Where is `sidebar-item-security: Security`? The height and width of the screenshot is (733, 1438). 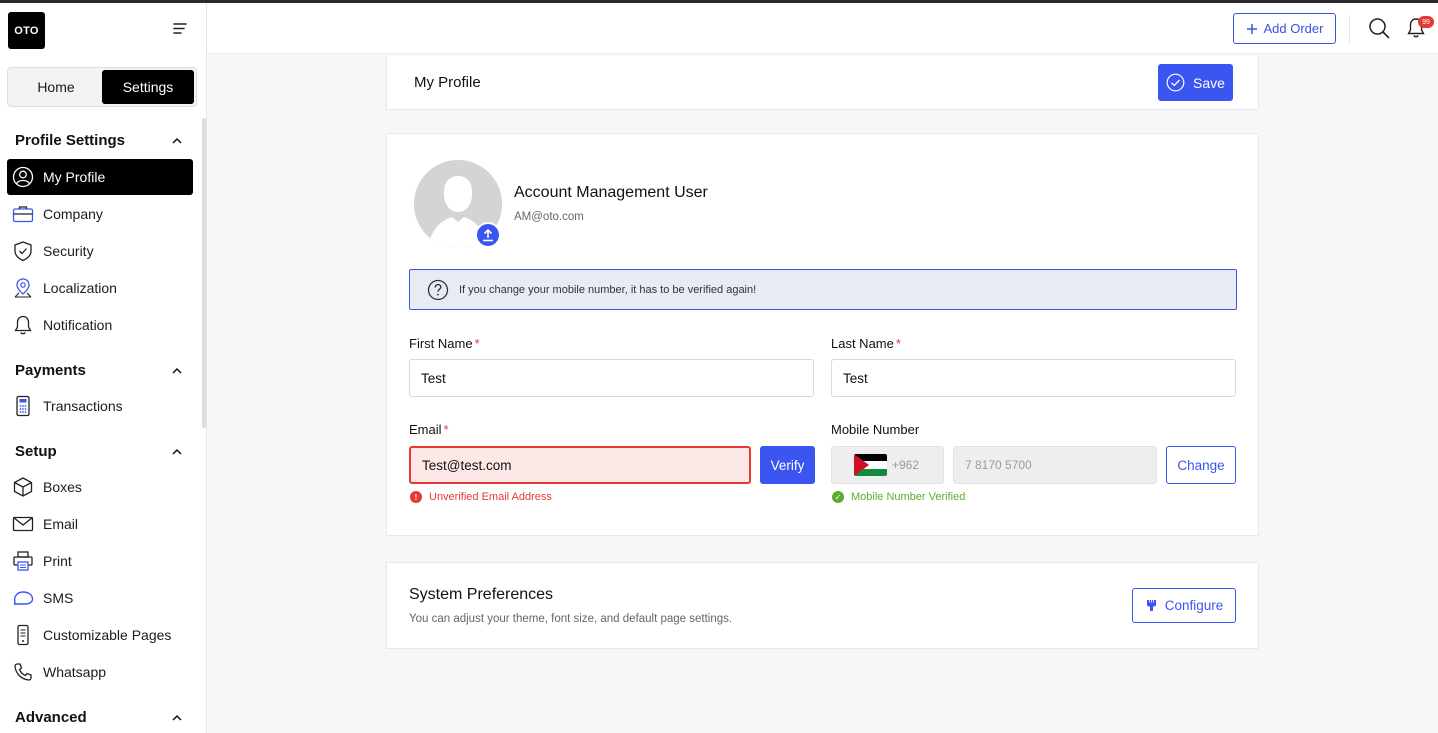
sidebar-item-security: Security is located at coordinates (100, 251).